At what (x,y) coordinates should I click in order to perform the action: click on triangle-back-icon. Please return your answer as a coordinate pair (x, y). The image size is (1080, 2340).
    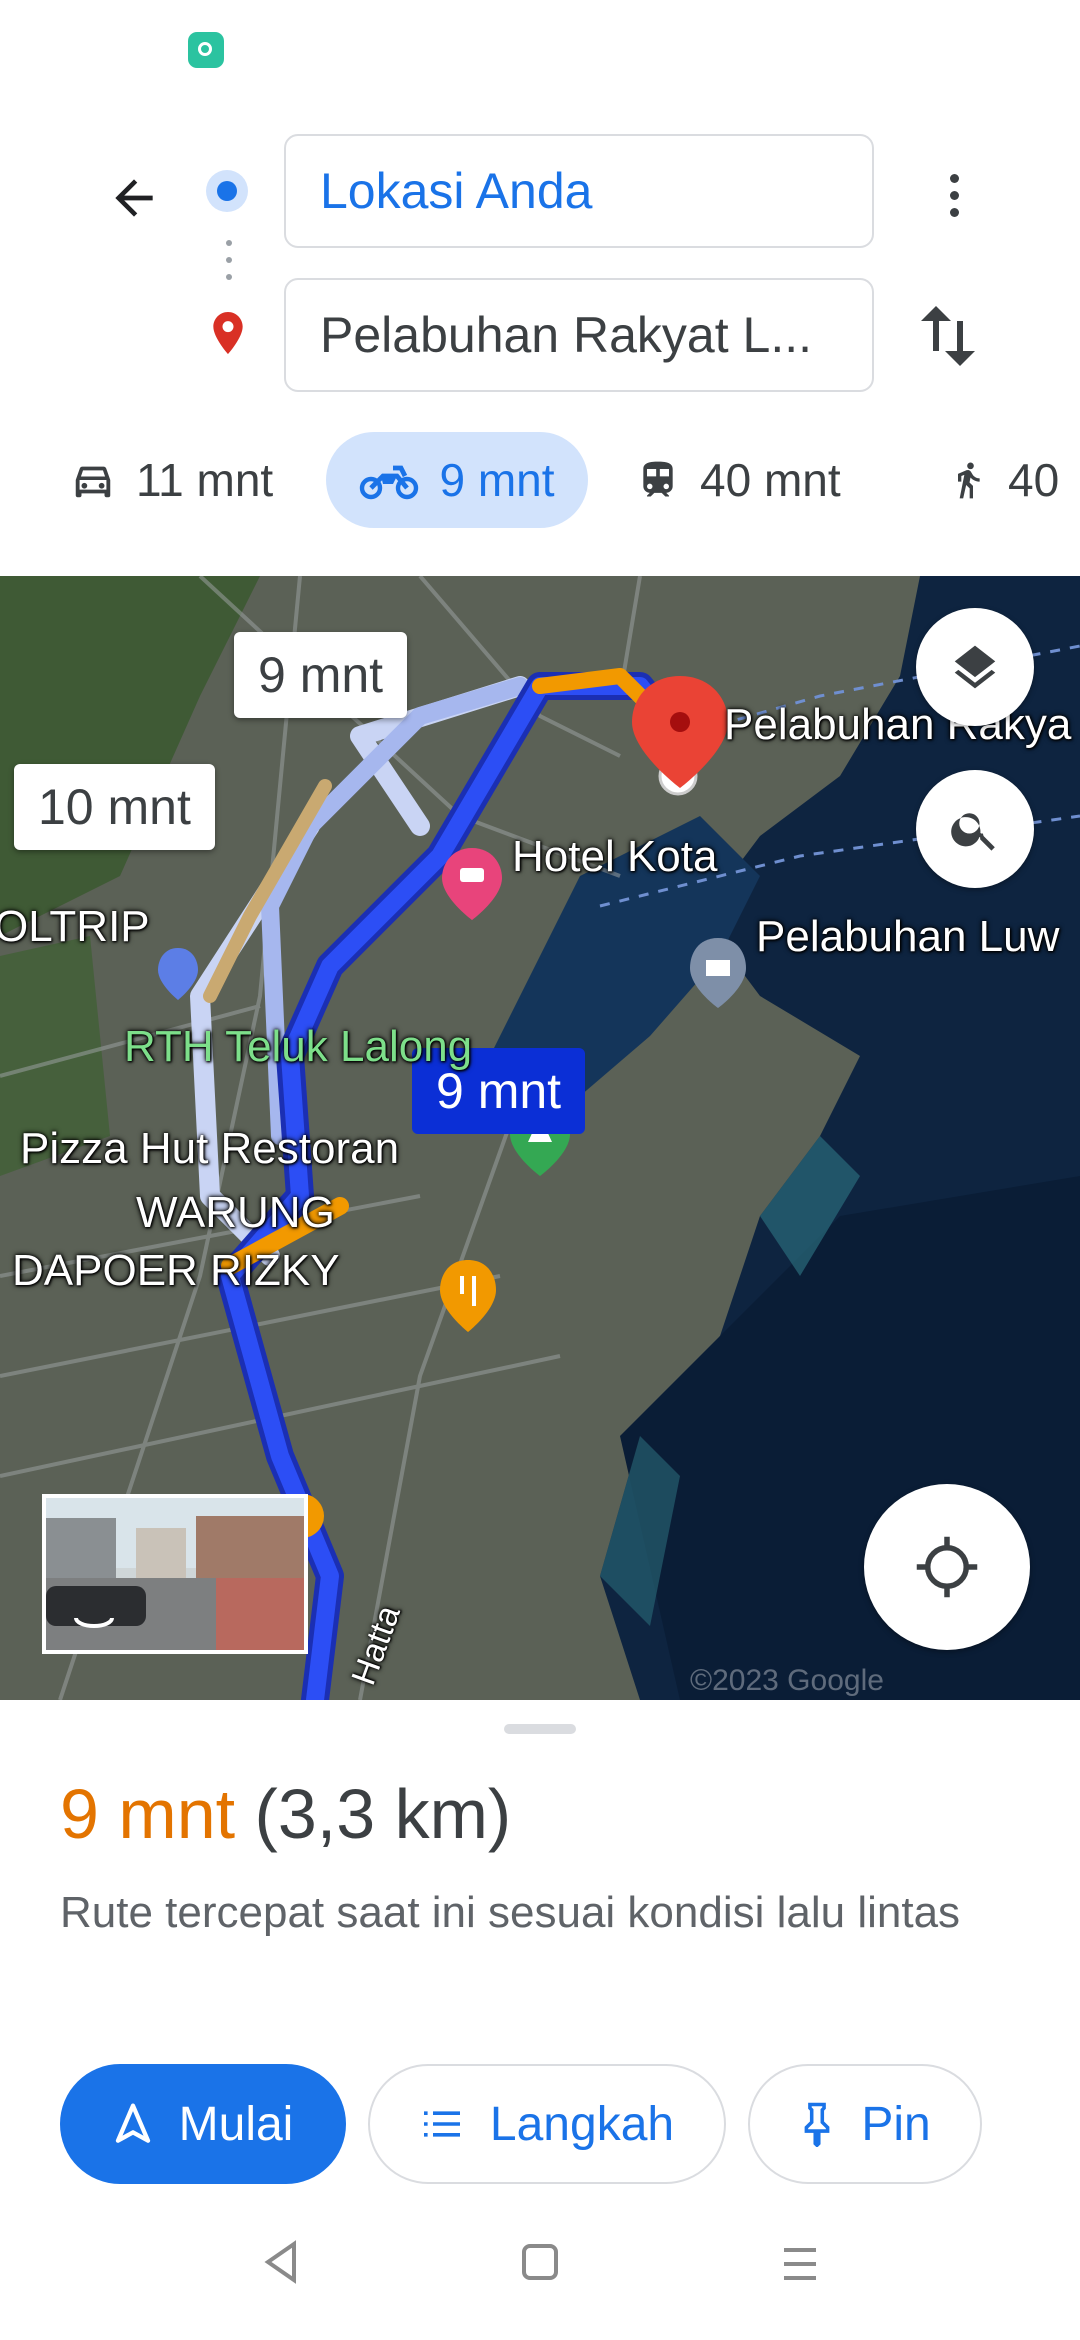
    Looking at the image, I should click on (280, 2262).